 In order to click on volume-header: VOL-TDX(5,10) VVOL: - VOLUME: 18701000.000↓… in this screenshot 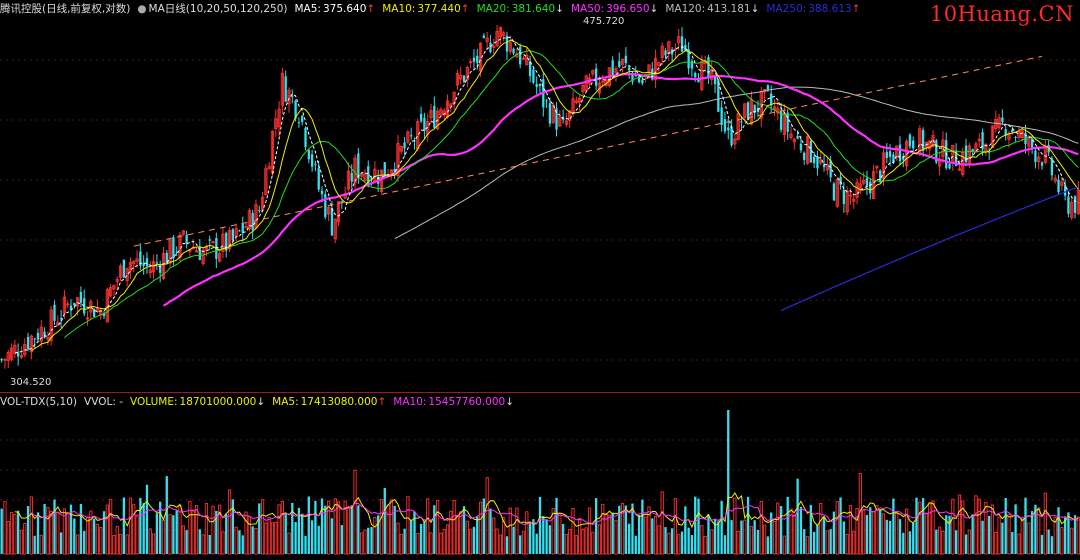, I will do `click(264, 402)`.